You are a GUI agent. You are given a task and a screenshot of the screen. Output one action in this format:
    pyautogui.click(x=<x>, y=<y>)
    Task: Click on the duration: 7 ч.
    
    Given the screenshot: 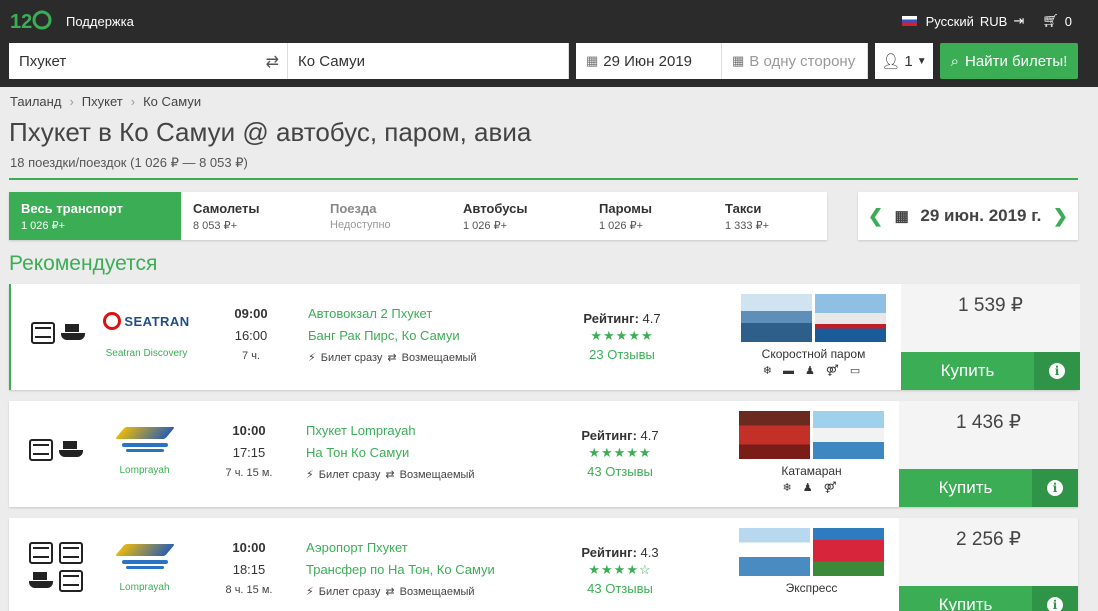 What is the action you would take?
    pyautogui.click(x=251, y=356)
    